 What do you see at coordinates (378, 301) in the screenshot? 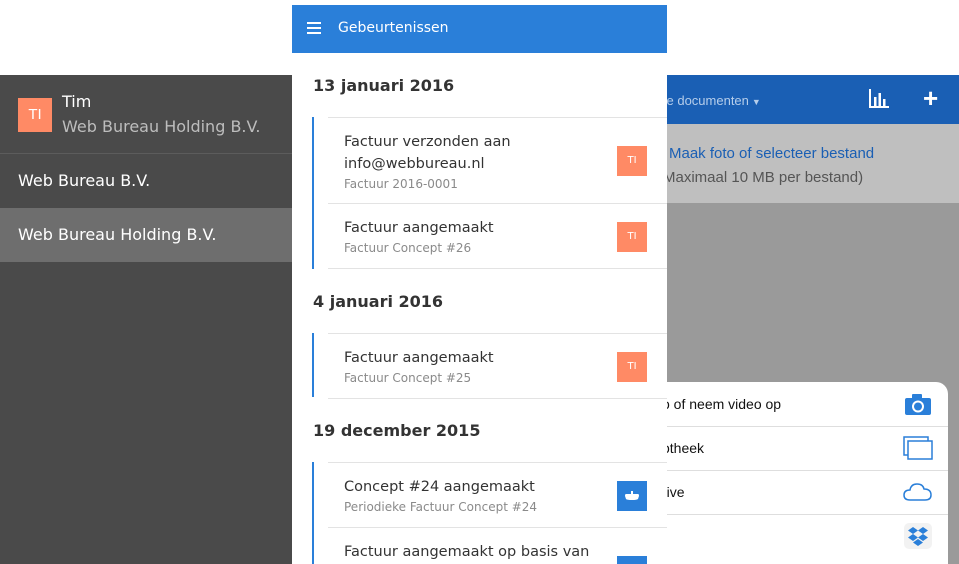
I see `date-heading: 4 januari 2016` at bounding box center [378, 301].